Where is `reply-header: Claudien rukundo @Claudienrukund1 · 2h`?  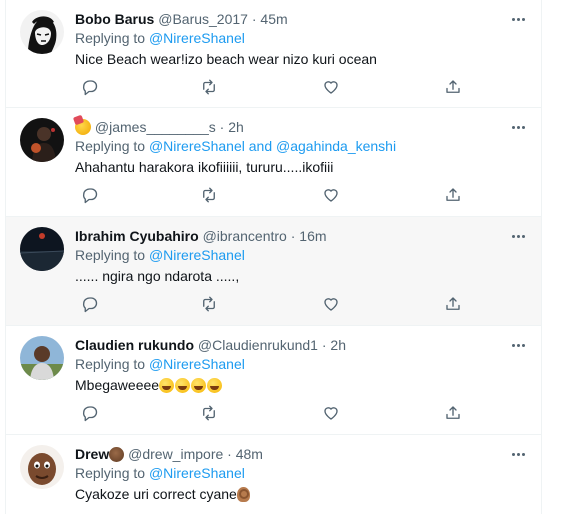 reply-header: Claudien rukundo @Claudienrukund1 · 2h is located at coordinates (302, 345).